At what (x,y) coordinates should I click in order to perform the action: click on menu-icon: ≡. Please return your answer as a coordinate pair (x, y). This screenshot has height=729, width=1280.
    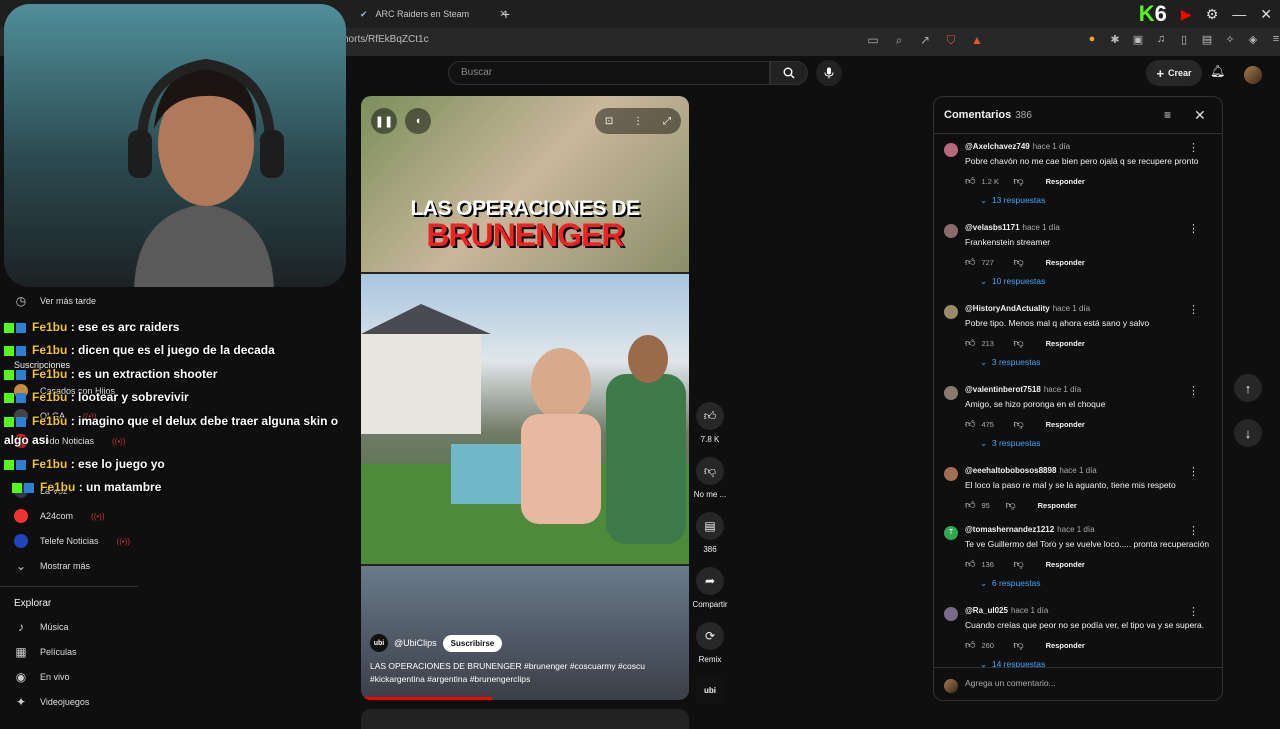
    Looking at the image, I should click on (1274, 39).